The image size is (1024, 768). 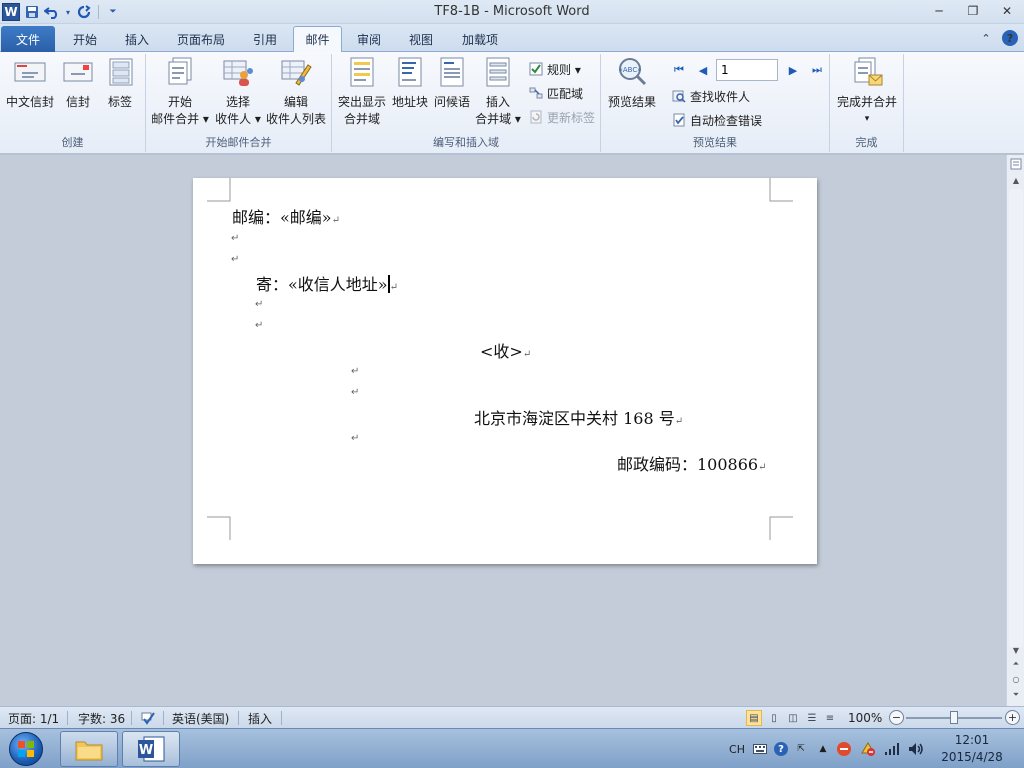 What do you see at coordinates (691, 463) in the screenshot?
I see `sender-postal-code-line: 邮政编码：100866↵` at bounding box center [691, 463].